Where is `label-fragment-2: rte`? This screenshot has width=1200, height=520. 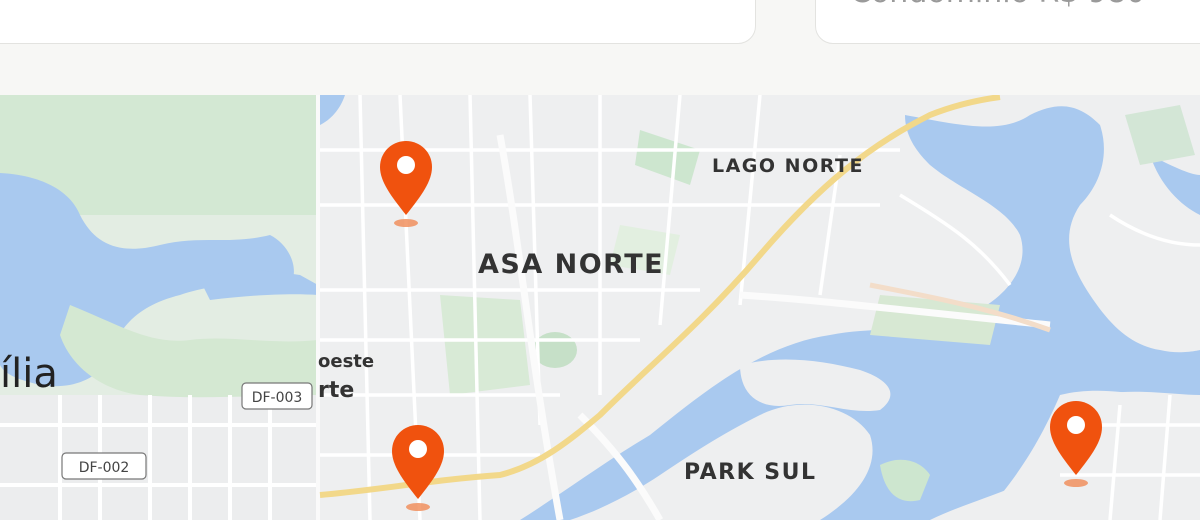 label-fragment-2: rte is located at coordinates (336, 390).